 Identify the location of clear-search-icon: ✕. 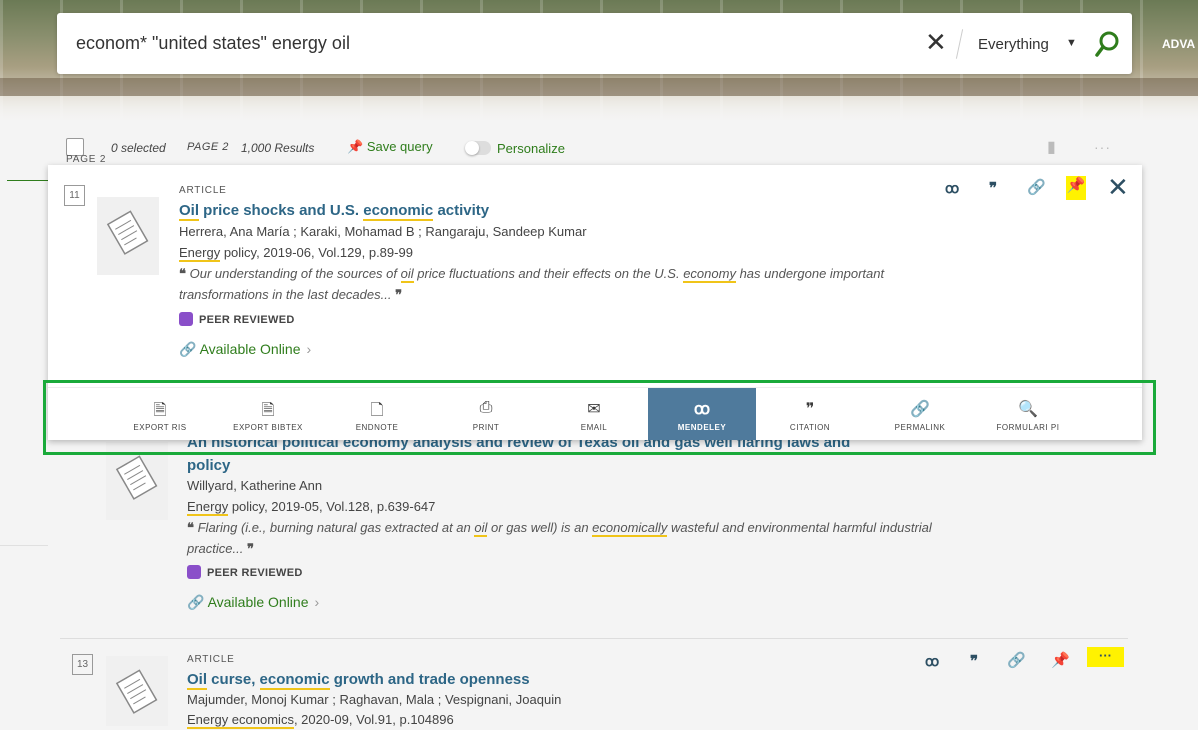
(936, 42).